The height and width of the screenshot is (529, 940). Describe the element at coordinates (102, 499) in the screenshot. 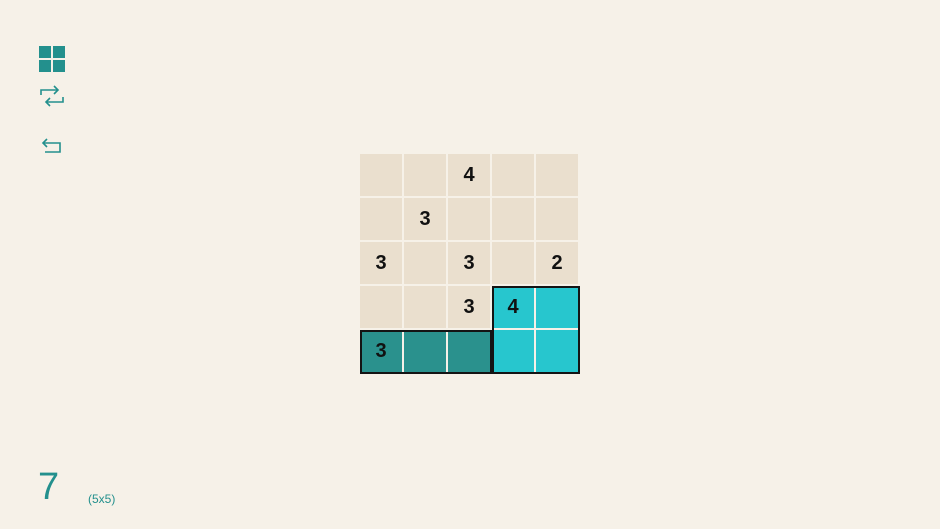

I see `level-size: (5x5)` at that location.